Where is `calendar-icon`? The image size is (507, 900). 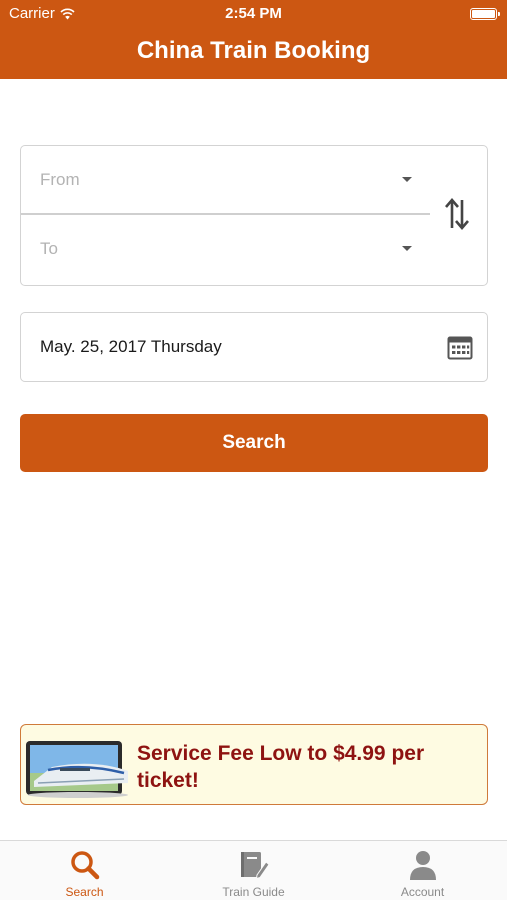 calendar-icon is located at coordinates (460, 348).